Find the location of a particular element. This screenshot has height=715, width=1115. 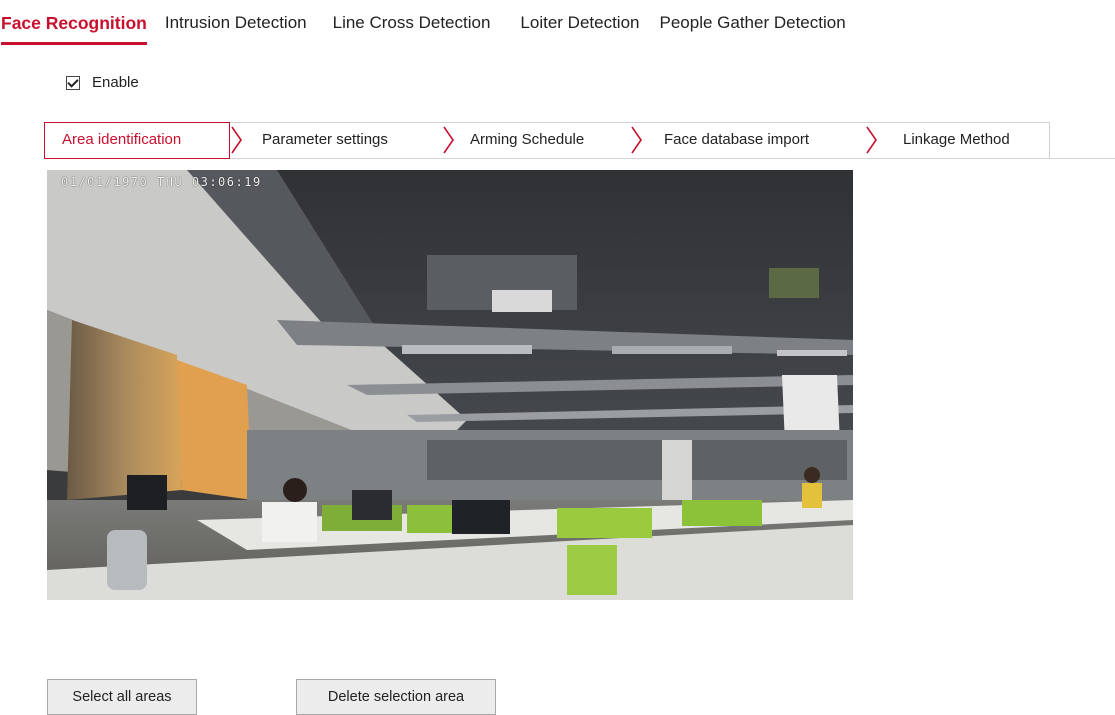

step-label: Area identification is located at coordinates (122, 139).